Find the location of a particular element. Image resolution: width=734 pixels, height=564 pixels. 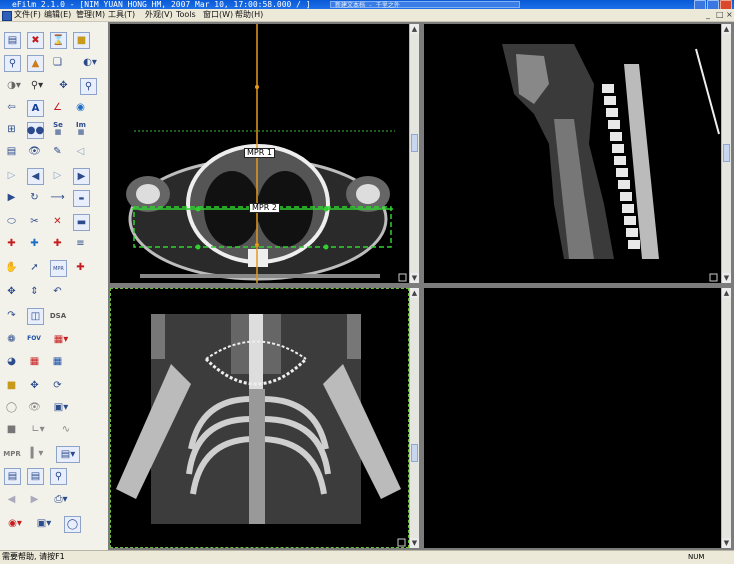

close-button is located at coordinates (726, 4).